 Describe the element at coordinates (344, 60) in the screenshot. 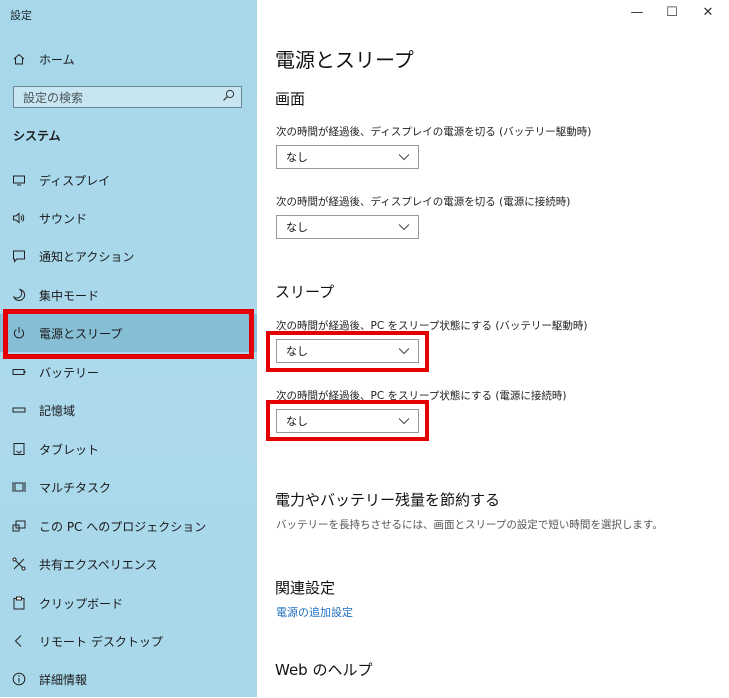

I see `page-title: 電源とスリープ` at that location.